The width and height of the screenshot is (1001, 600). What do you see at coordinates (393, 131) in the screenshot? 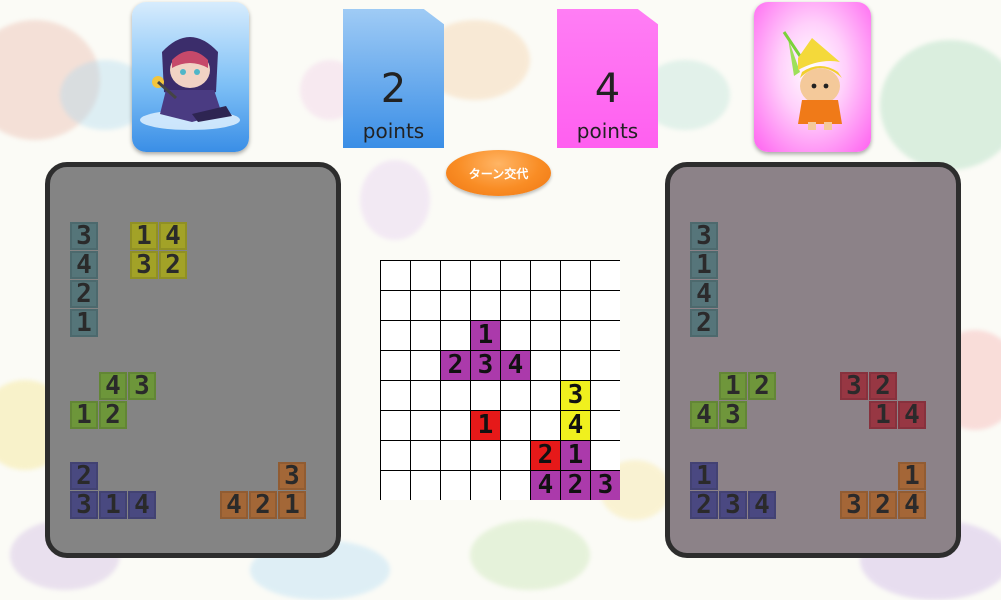
I see `player1-points-label: points` at bounding box center [393, 131].